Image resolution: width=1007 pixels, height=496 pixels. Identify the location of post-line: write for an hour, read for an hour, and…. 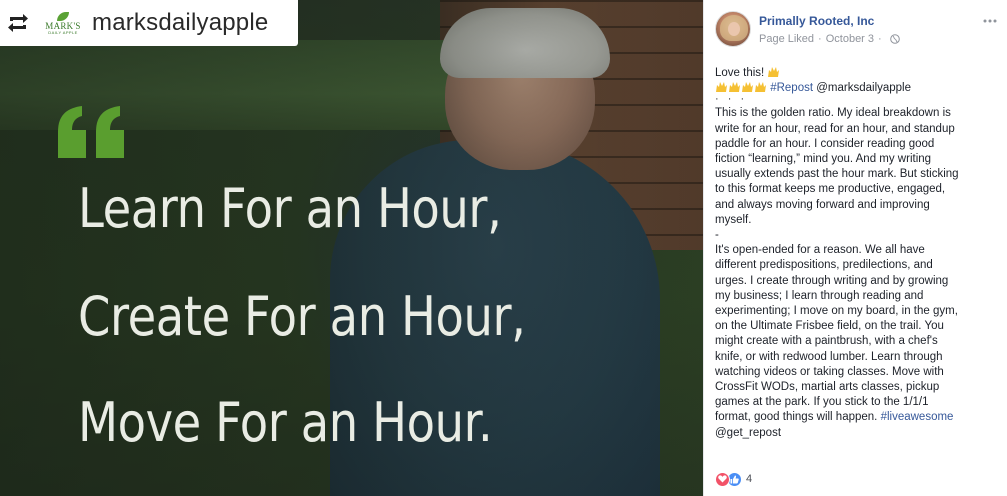
(835, 128).